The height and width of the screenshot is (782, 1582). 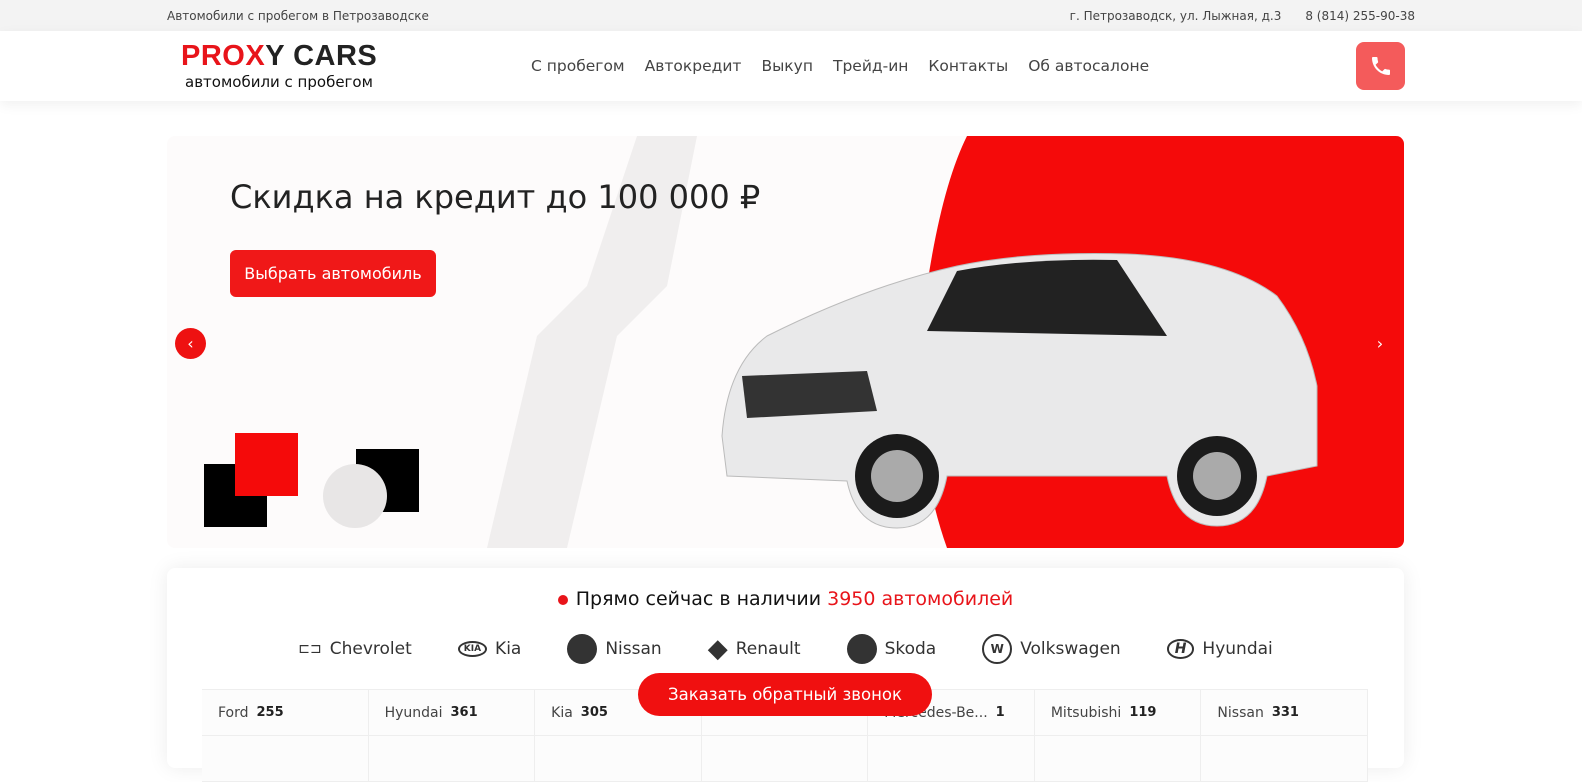 What do you see at coordinates (997, 649) in the screenshot?
I see `volkswagen-logo-icon: W` at bounding box center [997, 649].